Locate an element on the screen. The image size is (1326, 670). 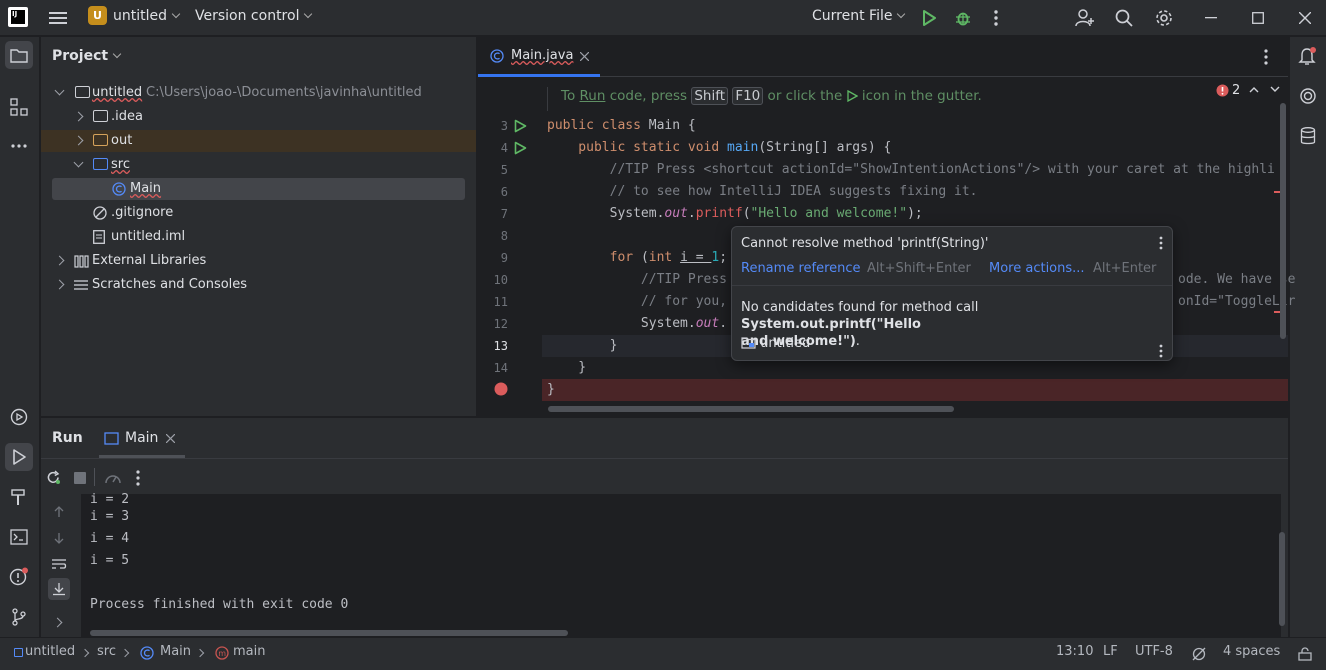
tab-main-java: Main.java is located at coordinates (539, 57).